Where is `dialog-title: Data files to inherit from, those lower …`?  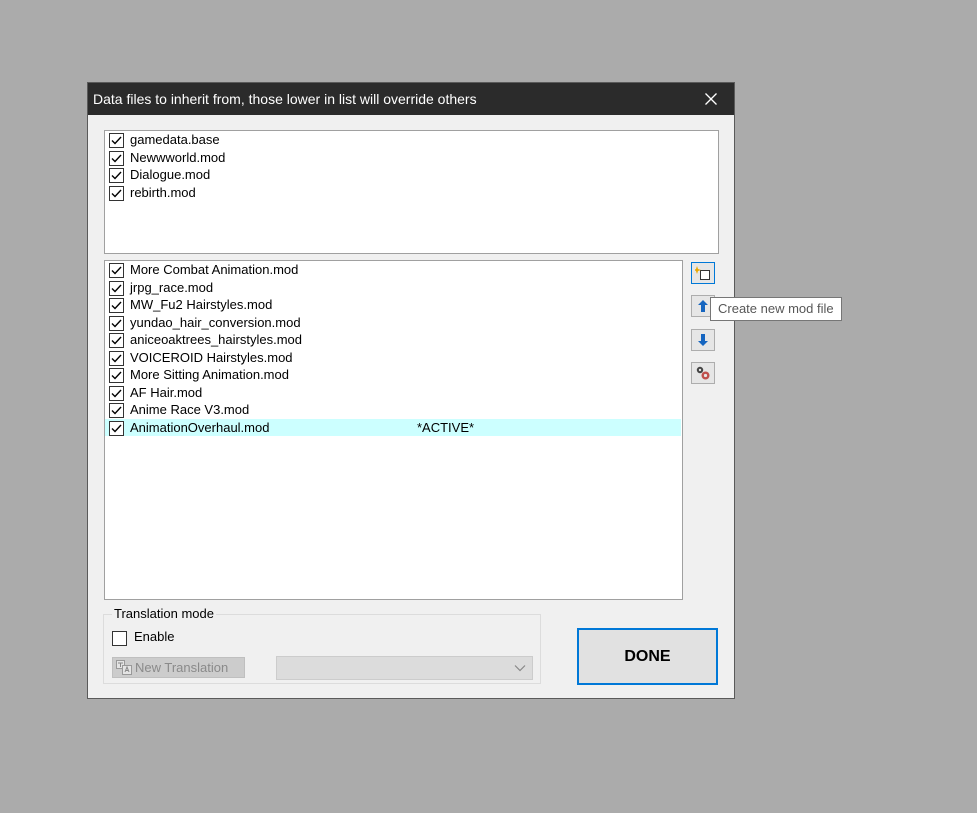
dialog-title: Data files to inherit from, those lower … is located at coordinates (285, 99).